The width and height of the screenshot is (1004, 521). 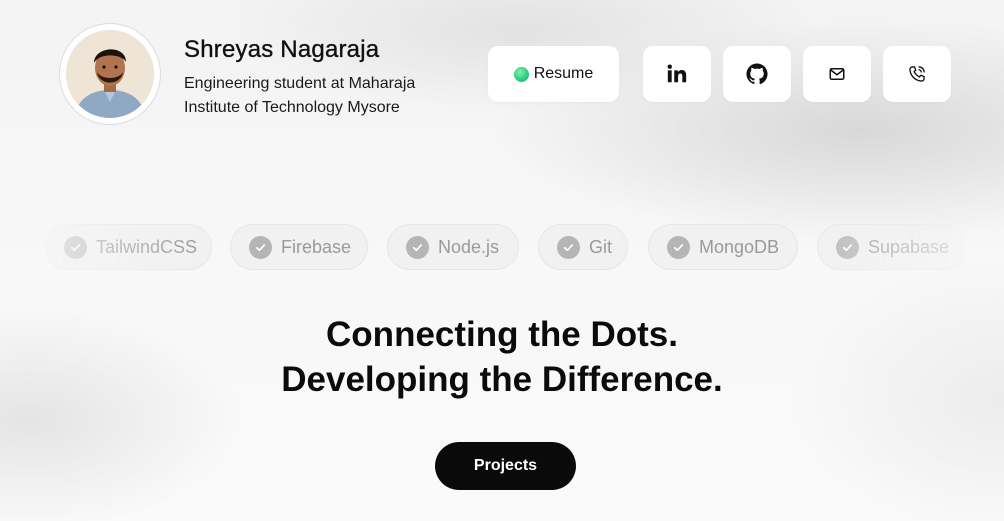 I want to click on profile-photo, so click(x=110, y=74).